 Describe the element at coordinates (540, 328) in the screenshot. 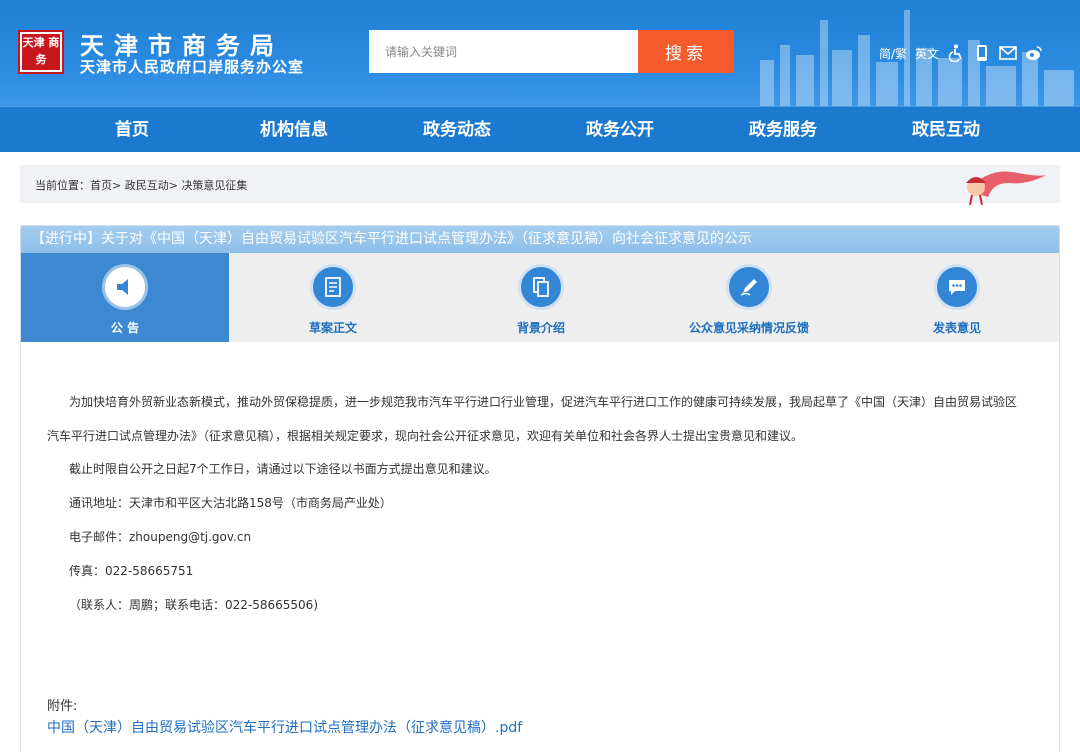

I see `tab-label: 背景介绍` at that location.